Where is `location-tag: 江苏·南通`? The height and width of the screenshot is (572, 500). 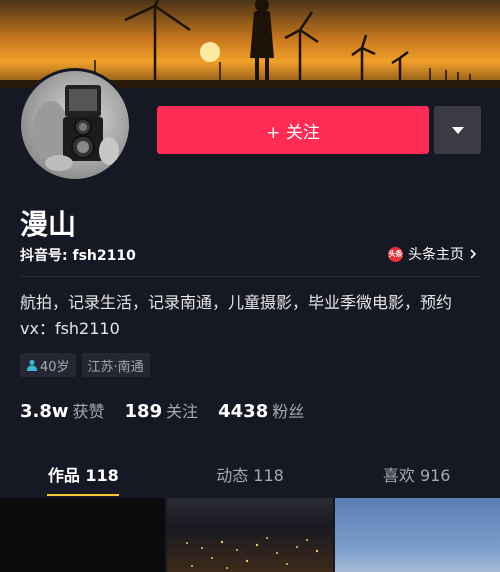
location-tag: 江苏·南通 is located at coordinates (115, 365).